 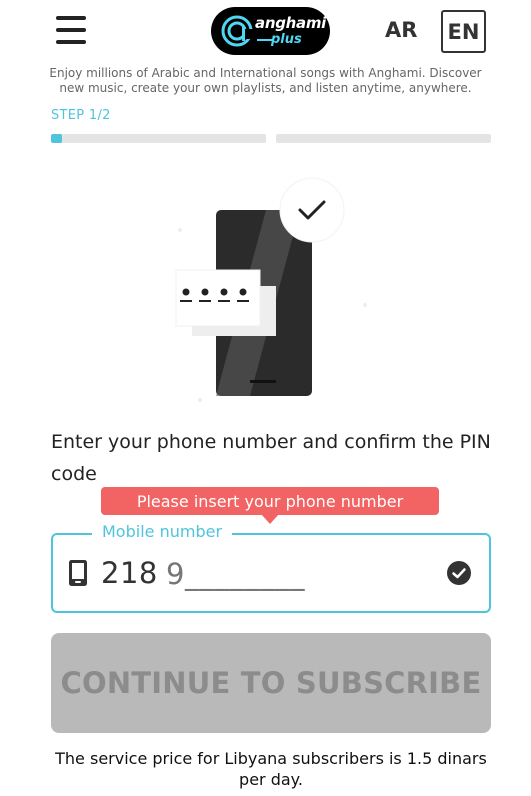 I want to click on logo-plus-text: plus, so click(x=286, y=39).